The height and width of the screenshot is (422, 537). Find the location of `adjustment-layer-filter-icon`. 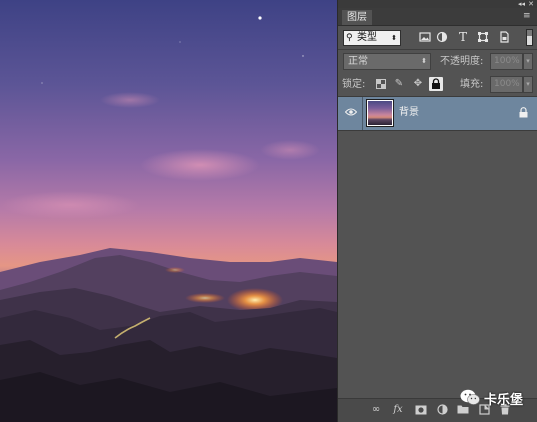

adjustment-layer-filter-icon is located at coordinates (442, 37).